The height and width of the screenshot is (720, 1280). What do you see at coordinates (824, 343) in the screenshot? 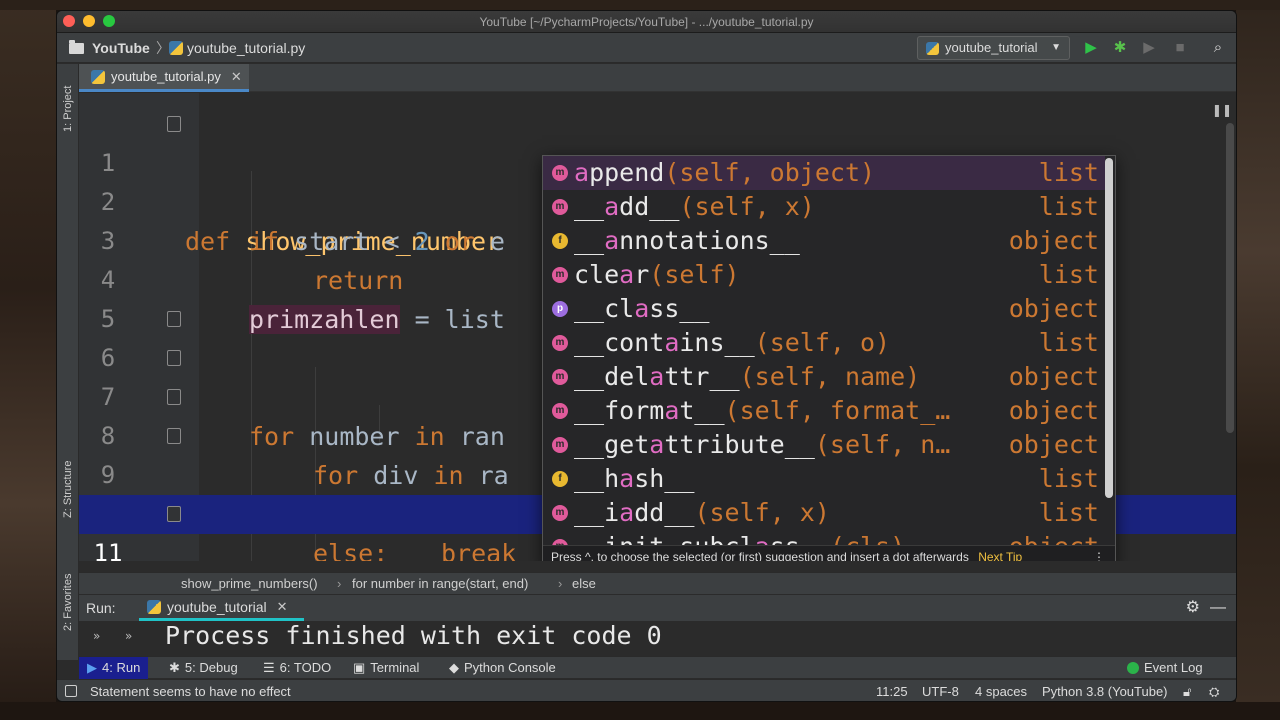
I see `suggestion-item: m __contains__(self, o) list` at bounding box center [824, 343].